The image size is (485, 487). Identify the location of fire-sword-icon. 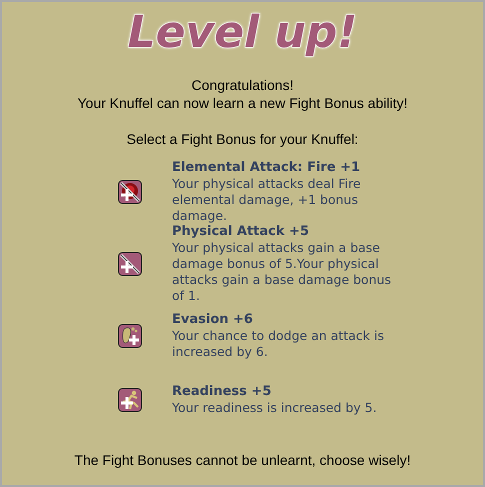
(130, 192).